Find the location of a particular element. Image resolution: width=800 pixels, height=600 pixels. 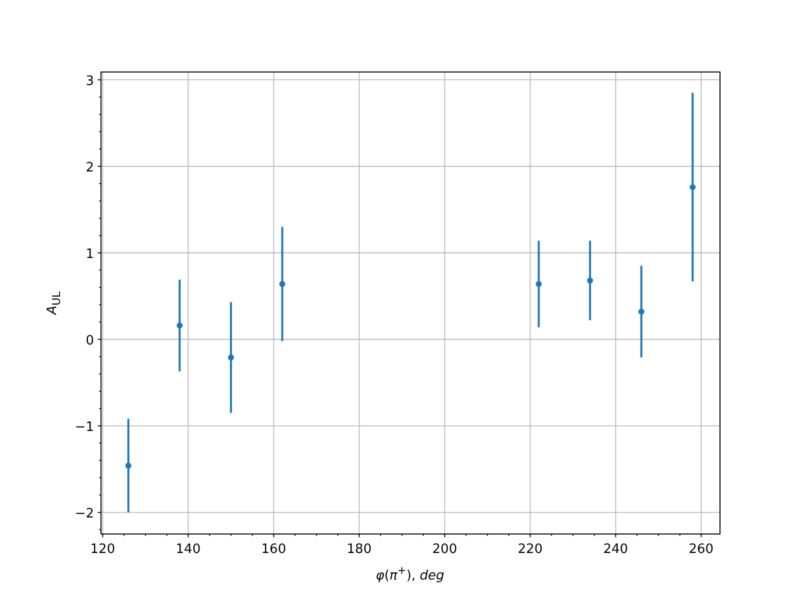

tick-label: 200 is located at coordinates (445, 549).